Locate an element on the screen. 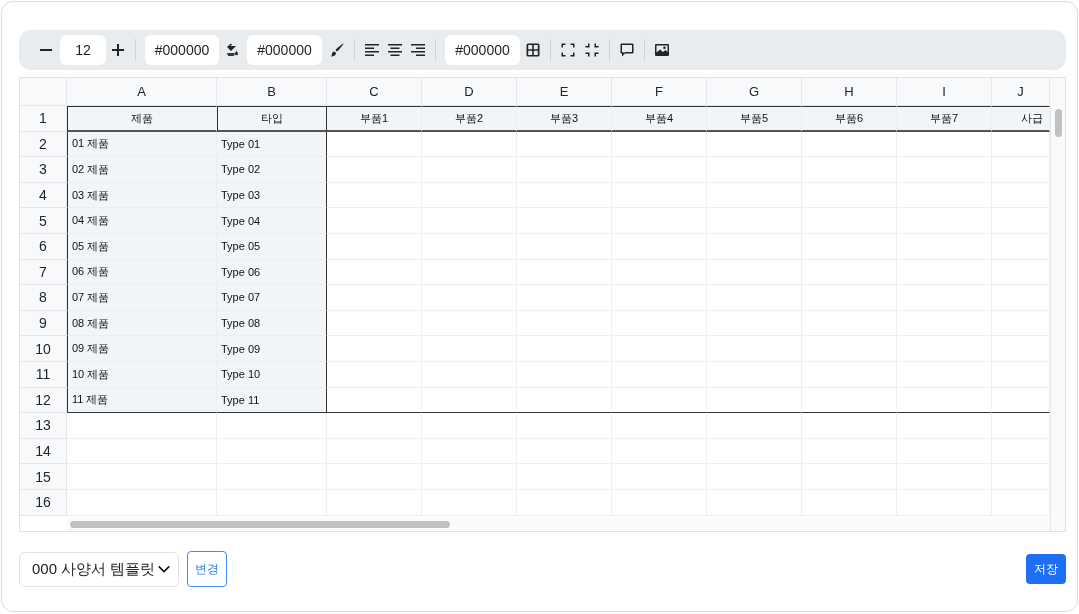 The image size is (1079, 614). column-header: E is located at coordinates (564, 92).